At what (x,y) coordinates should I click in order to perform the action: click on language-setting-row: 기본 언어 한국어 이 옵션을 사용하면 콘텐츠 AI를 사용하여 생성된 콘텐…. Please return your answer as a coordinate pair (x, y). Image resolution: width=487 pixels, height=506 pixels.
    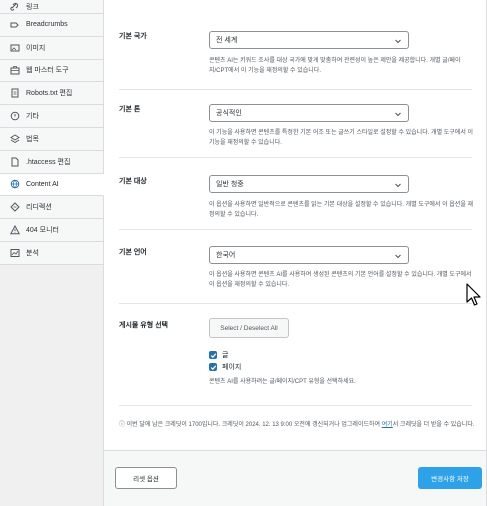
    Looking at the image, I should click on (295, 267).